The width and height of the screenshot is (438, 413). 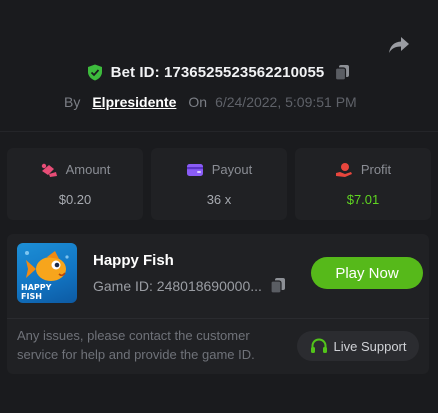 What do you see at coordinates (75, 184) in the screenshot?
I see `amount-stat: Amount $0.20` at bounding box center [75, 184].